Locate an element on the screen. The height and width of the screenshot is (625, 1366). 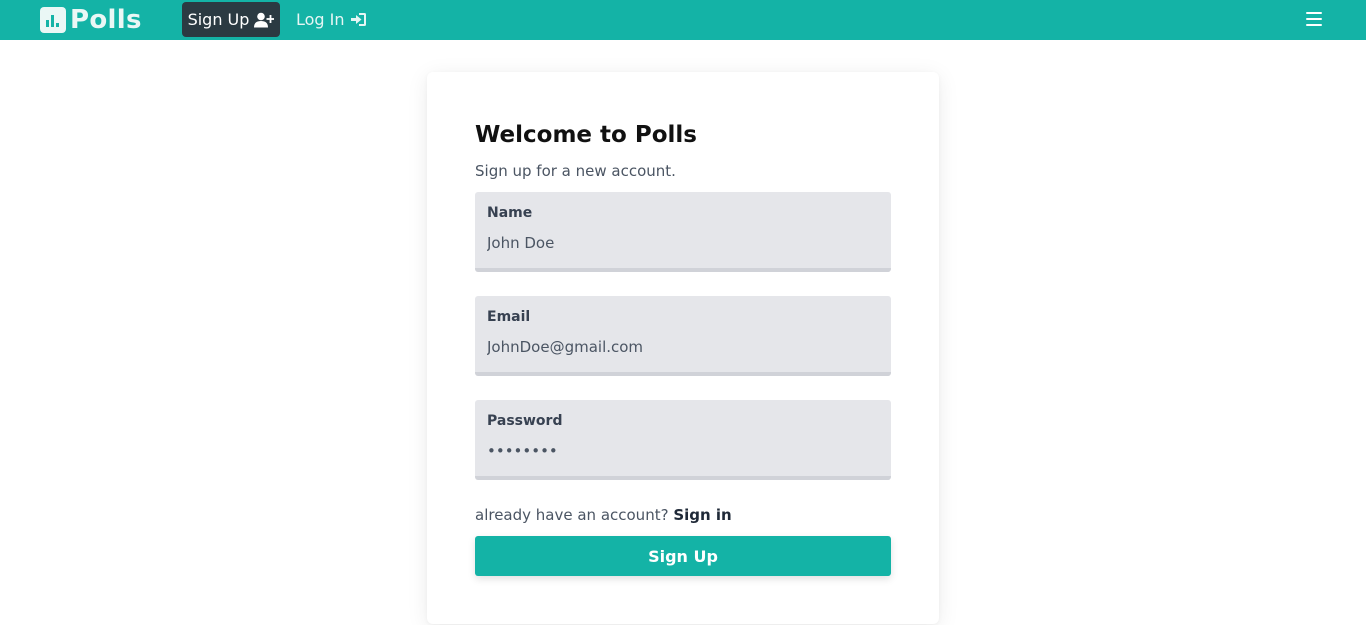
account-prompt-text: already have an account? is located at coordinates (572, 515).